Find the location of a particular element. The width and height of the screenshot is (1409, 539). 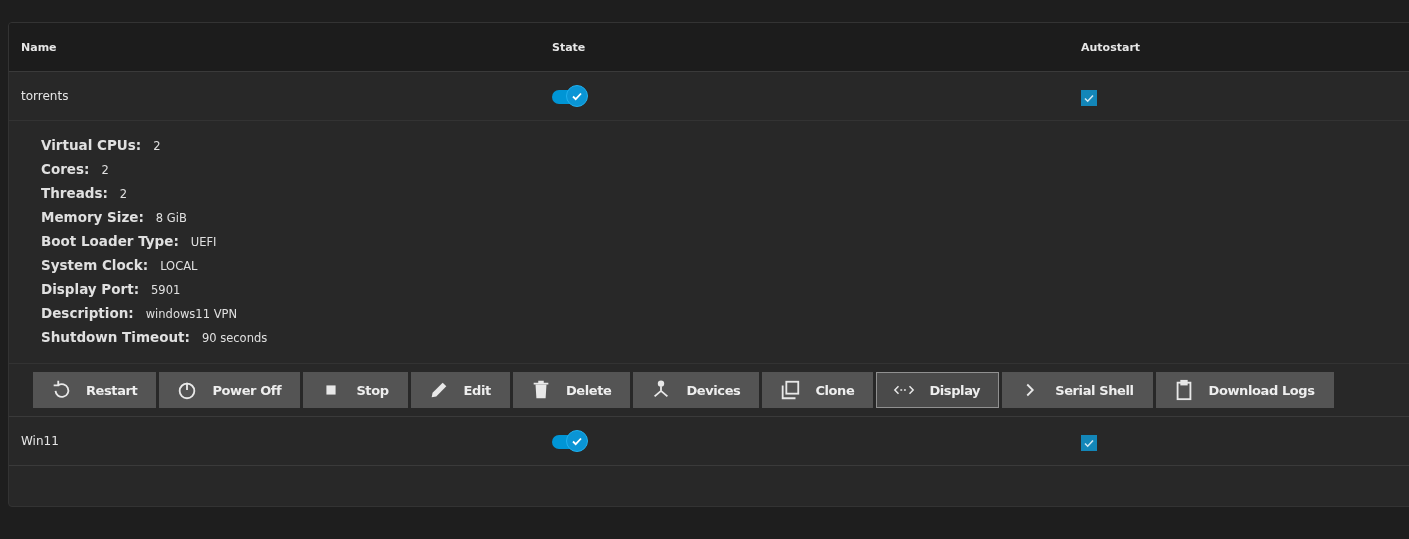

detail-label: Cores: is located at coordinates (65, 169).